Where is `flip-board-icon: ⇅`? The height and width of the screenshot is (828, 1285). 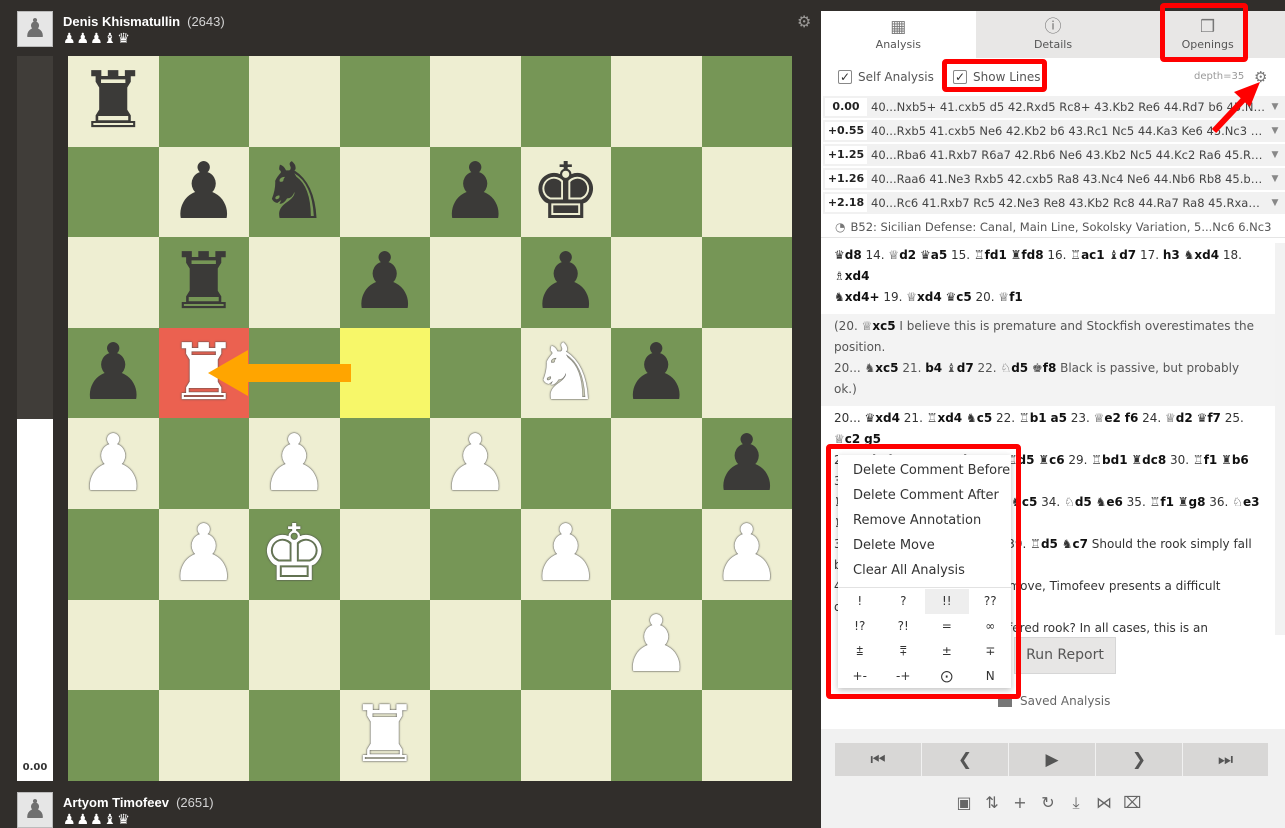
flip-board-icon: ⇅ is located at coordinates (992, 803).